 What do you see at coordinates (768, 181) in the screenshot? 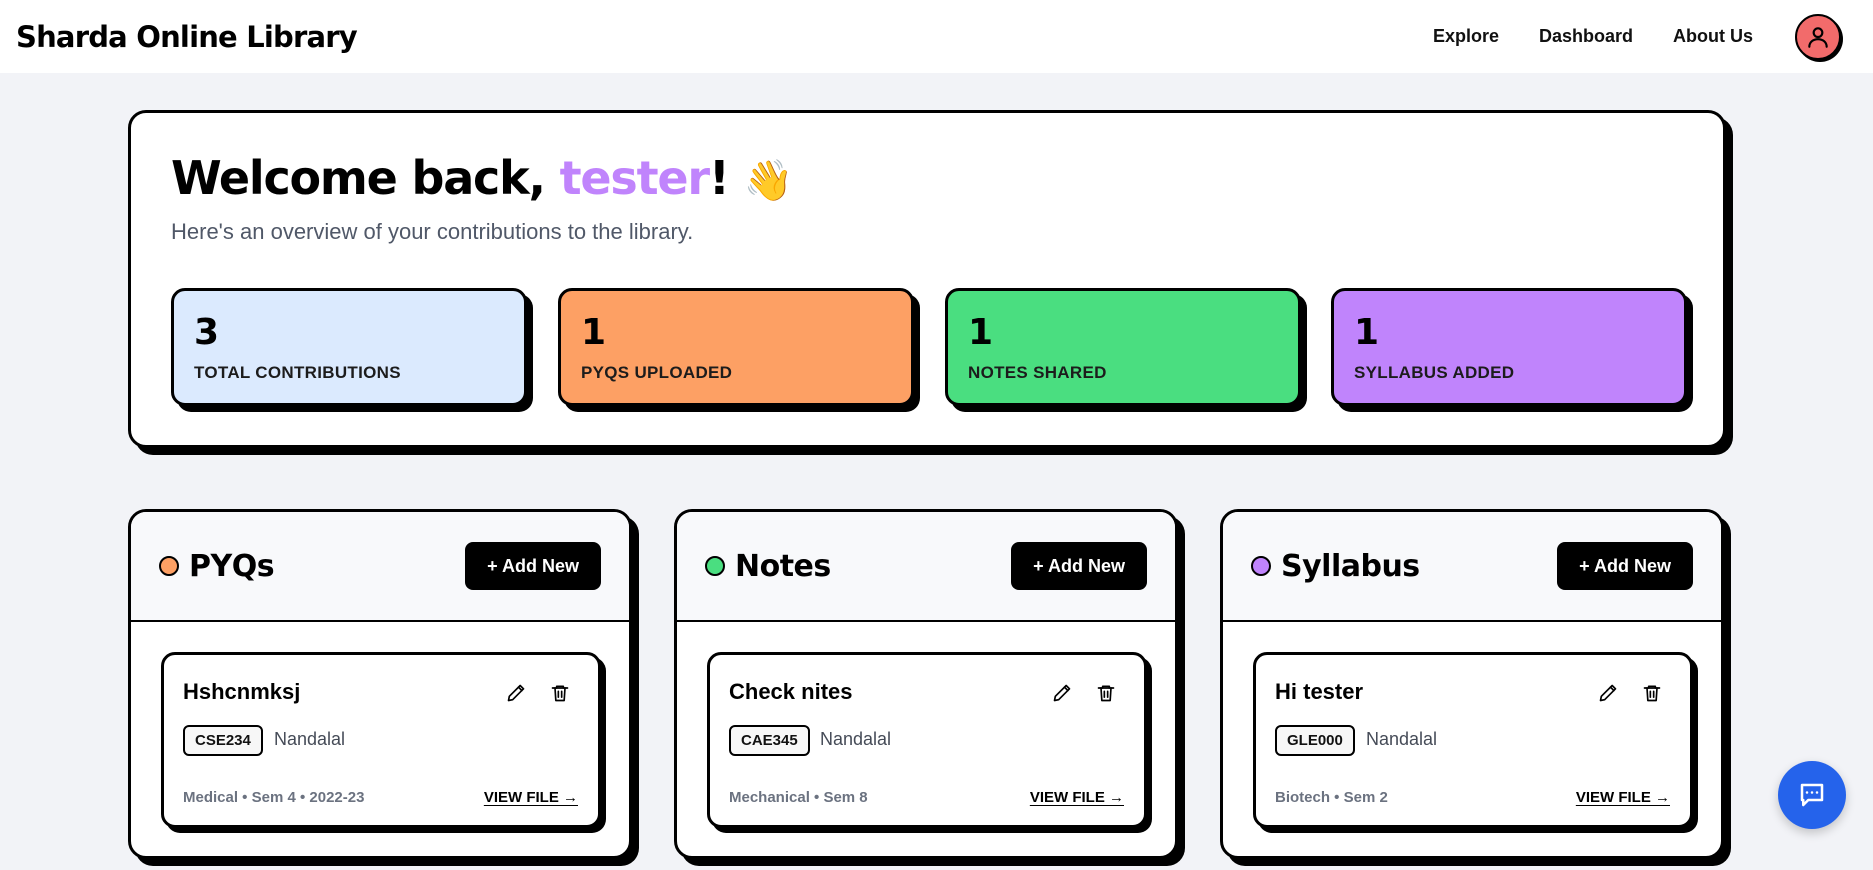
I see `waving-hand-emoji: 👋` at bounding box center [768, 181].